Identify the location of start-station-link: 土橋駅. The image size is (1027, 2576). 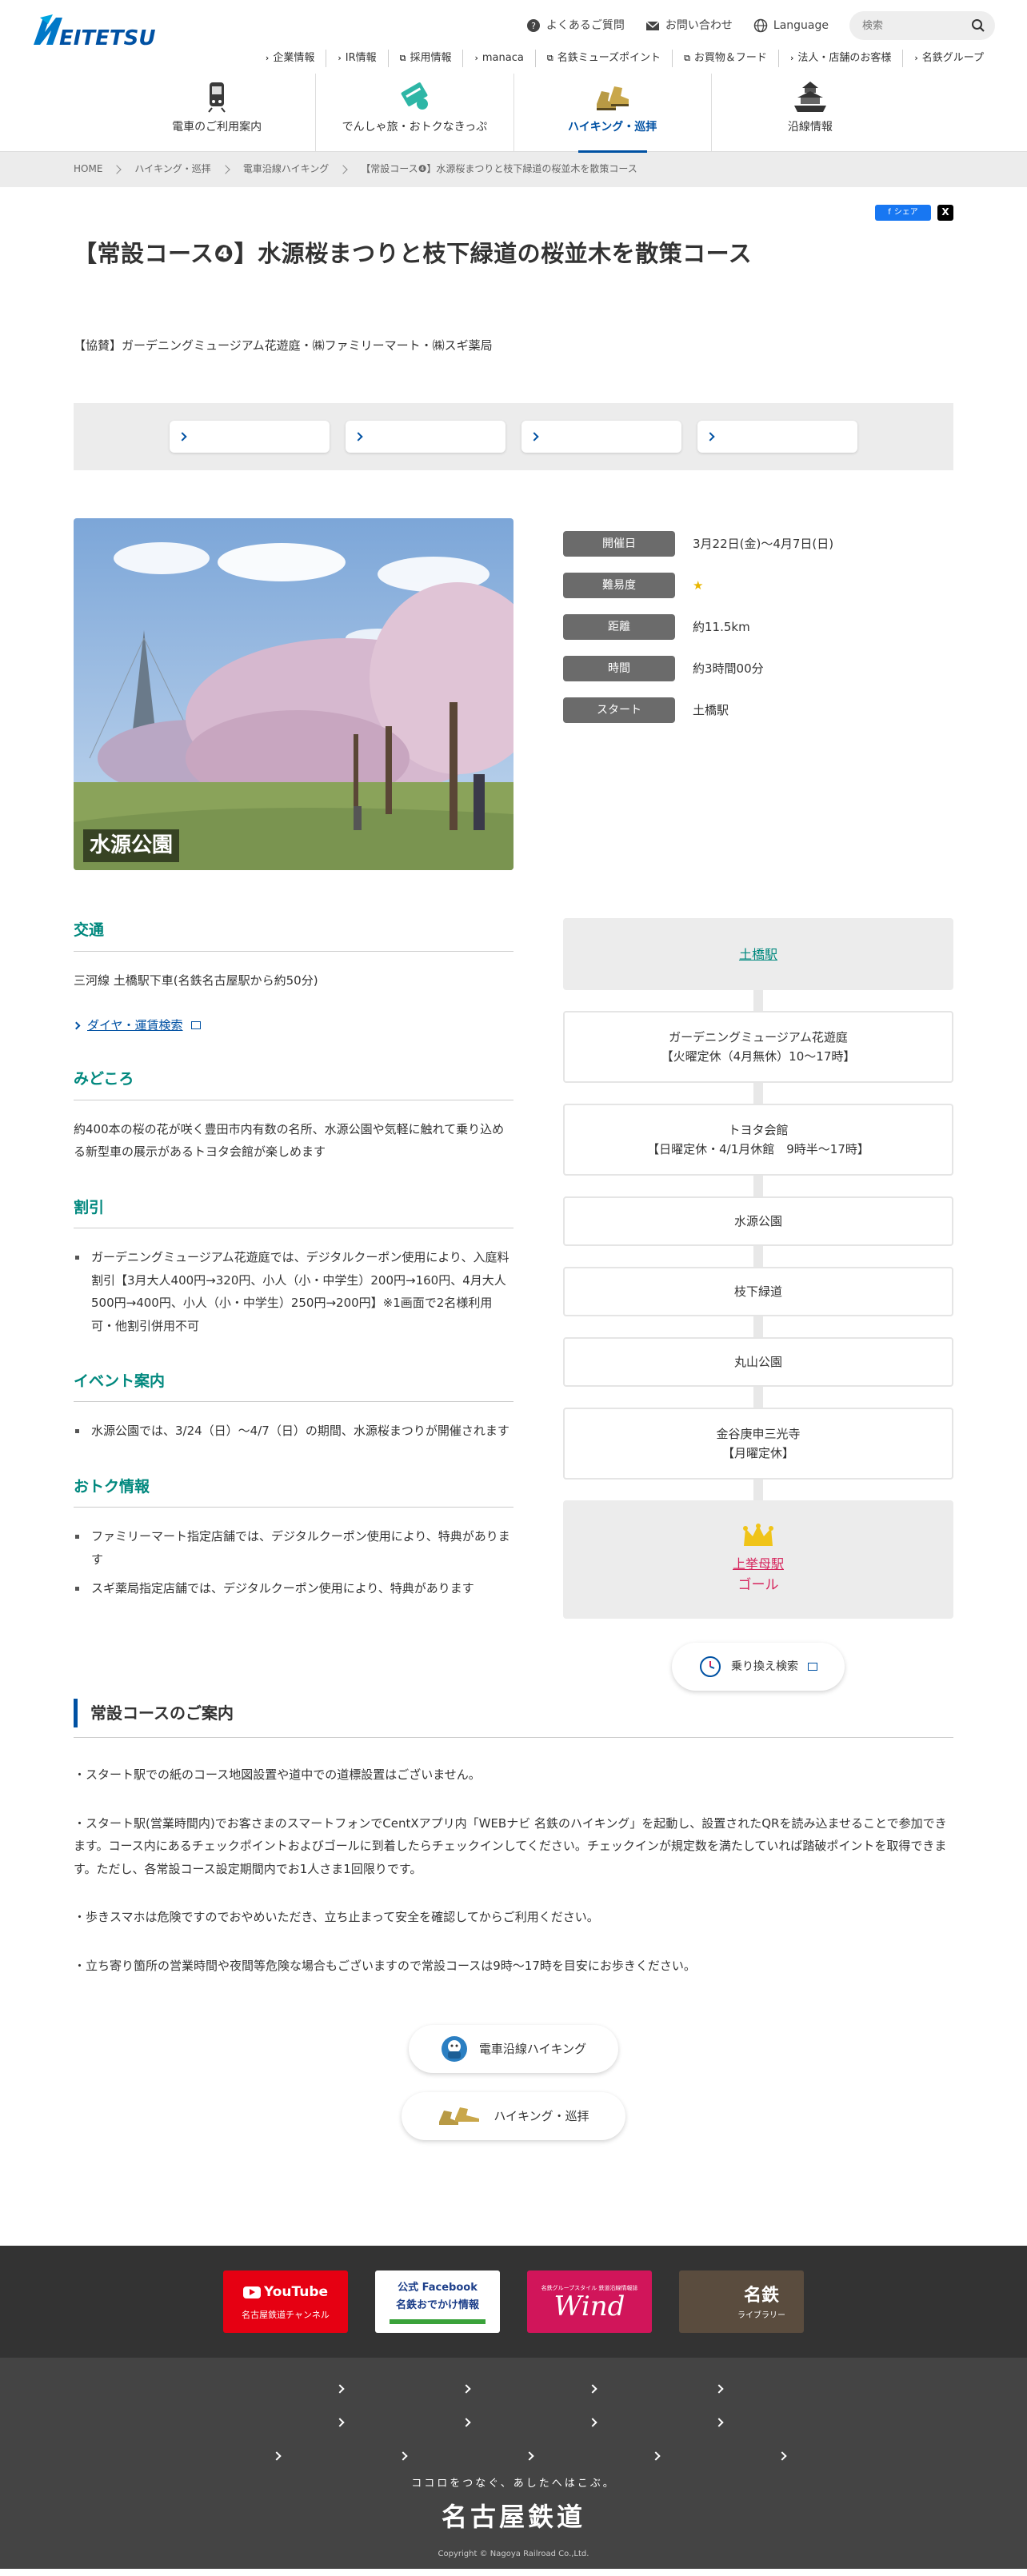
(758, 955).